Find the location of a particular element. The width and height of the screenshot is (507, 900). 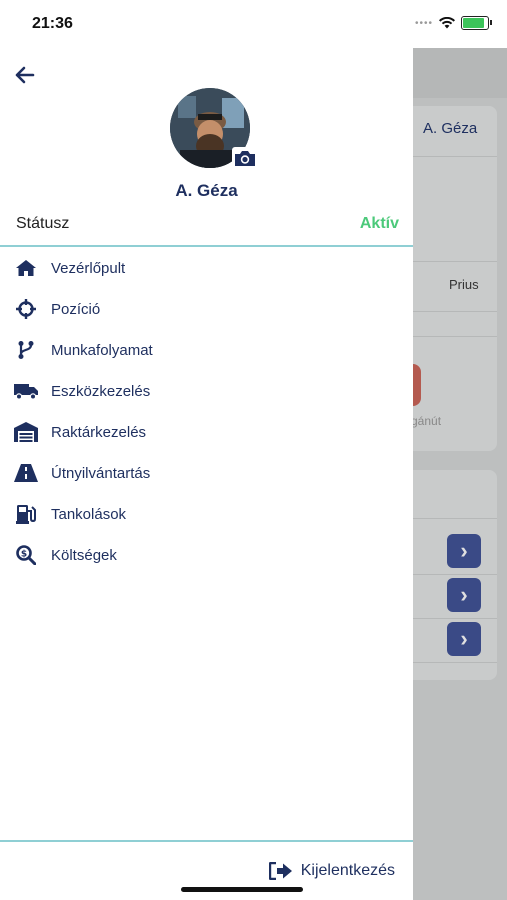

arrow-left-icon is located at coordinates (25, 75).